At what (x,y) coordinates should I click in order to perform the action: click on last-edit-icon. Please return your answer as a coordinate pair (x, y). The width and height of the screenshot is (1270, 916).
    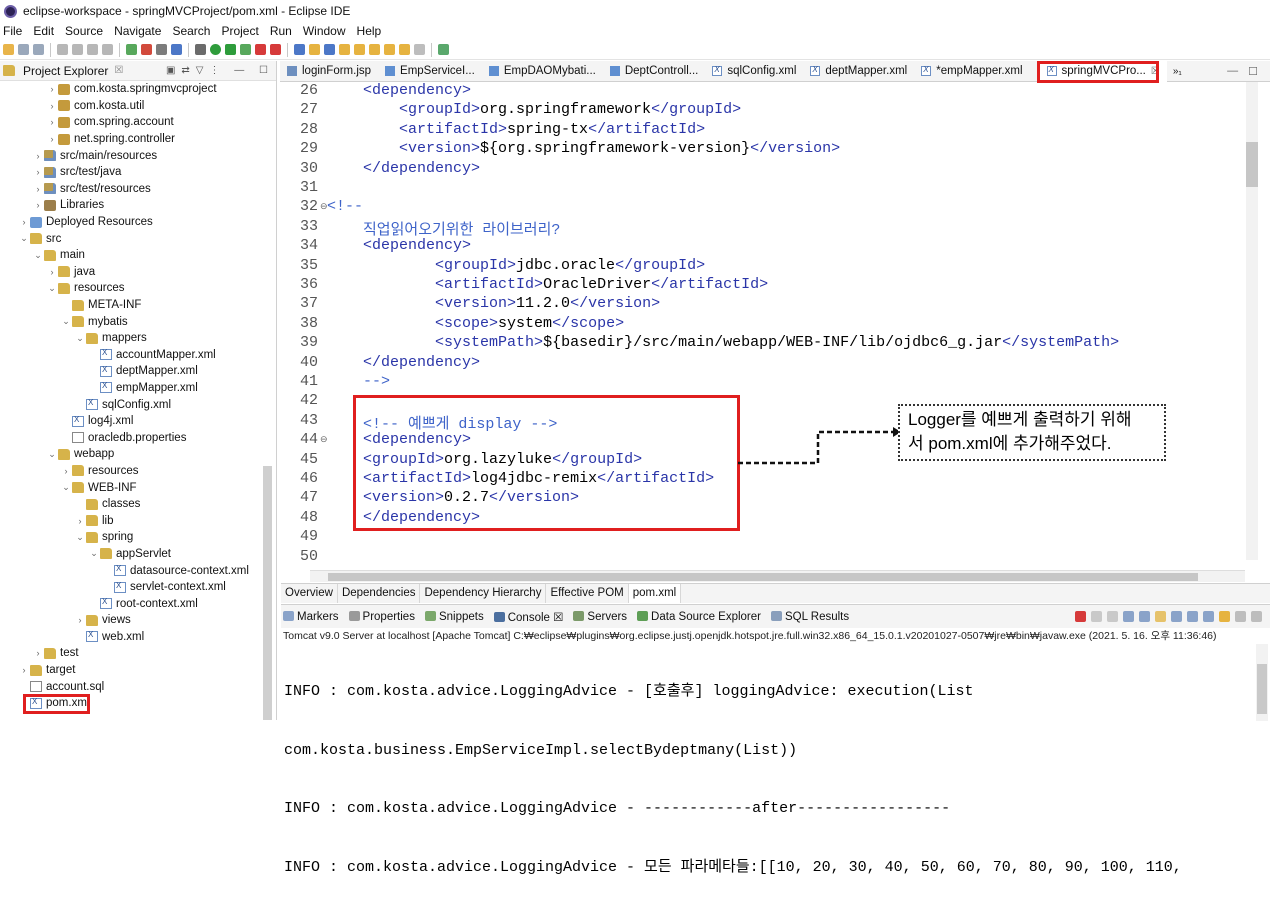
    Looking at the image, I should click on (389, 49).